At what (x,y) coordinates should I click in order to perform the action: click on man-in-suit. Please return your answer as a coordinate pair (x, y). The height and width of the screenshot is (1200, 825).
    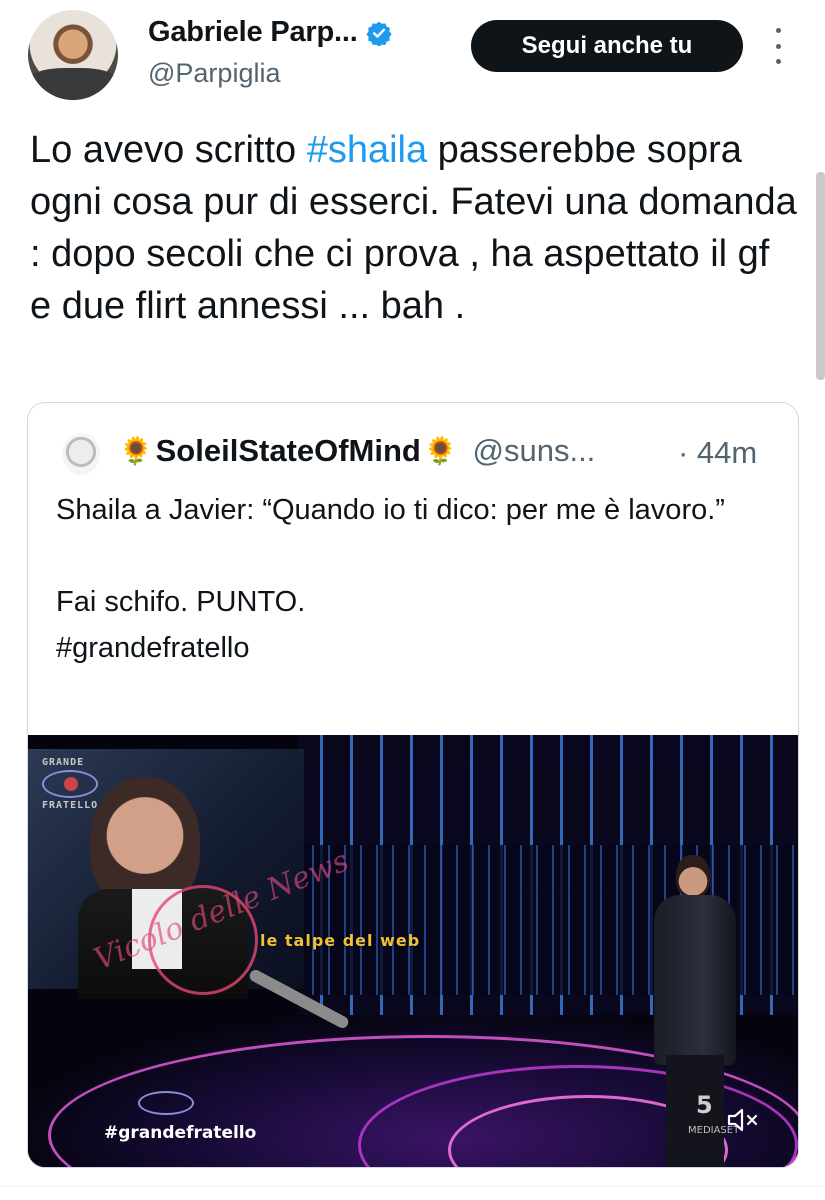
    Looking at the image, I should click on (690, 1011).